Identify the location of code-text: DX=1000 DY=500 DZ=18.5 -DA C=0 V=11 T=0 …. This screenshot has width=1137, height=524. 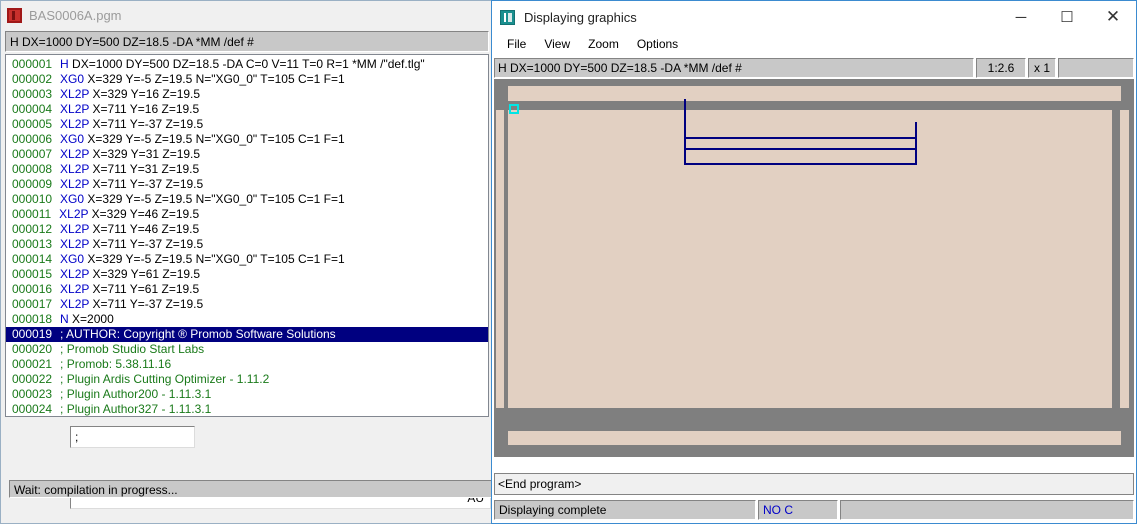
(248, 64).